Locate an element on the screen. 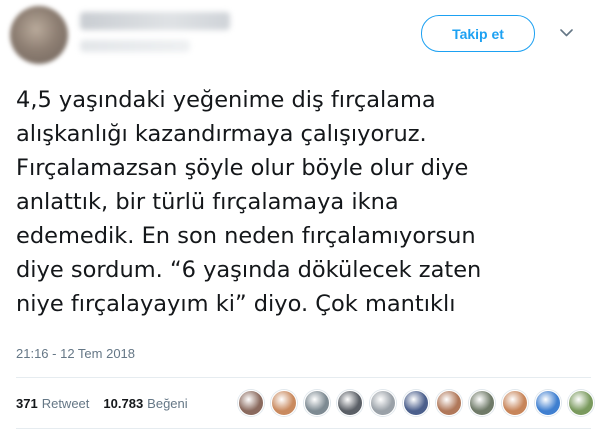 This screenshot has width=600, height=438. username-blurred is located at coordinates (135, 46).